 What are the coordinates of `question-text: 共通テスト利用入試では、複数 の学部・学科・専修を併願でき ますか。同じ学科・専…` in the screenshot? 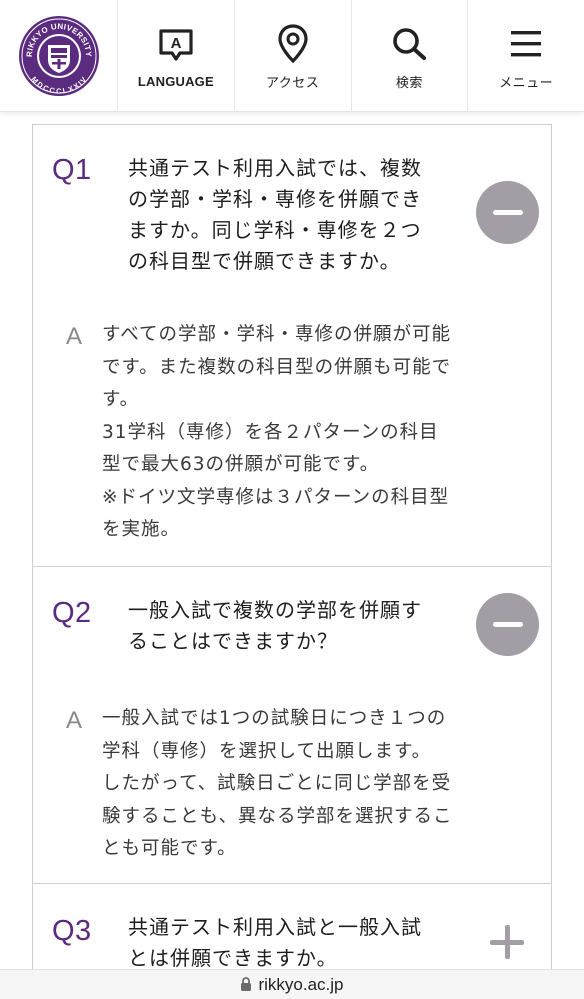 It's located at (300, 215).